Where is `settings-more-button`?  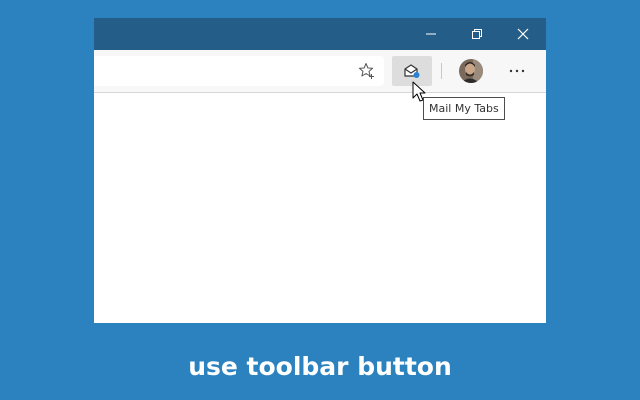
settings-more-button is located at coordinates (517, 71).